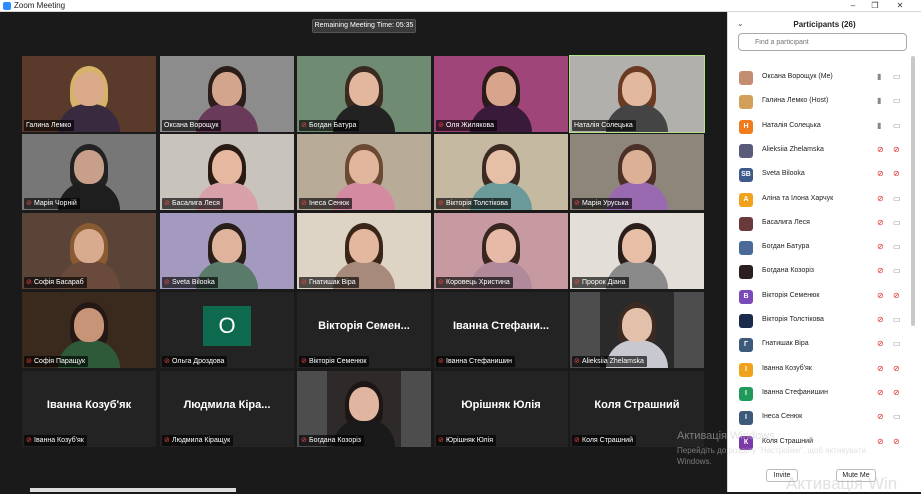 Image resolution: width=921 pixels, height=494 pixels. Describe the element at coordinates (782, 417) in the screenshot. I see `participant-name: Інеса Сенюк` at that location.